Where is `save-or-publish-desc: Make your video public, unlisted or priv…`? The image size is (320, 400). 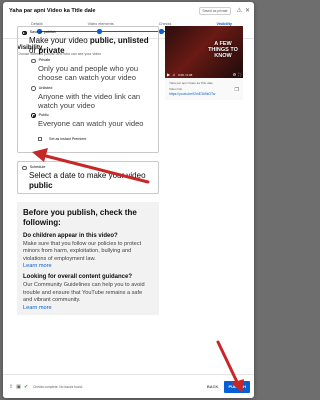 save-or-publish-desc: Make your video public, unlisted or priv… is located at coordinates (89, 45).